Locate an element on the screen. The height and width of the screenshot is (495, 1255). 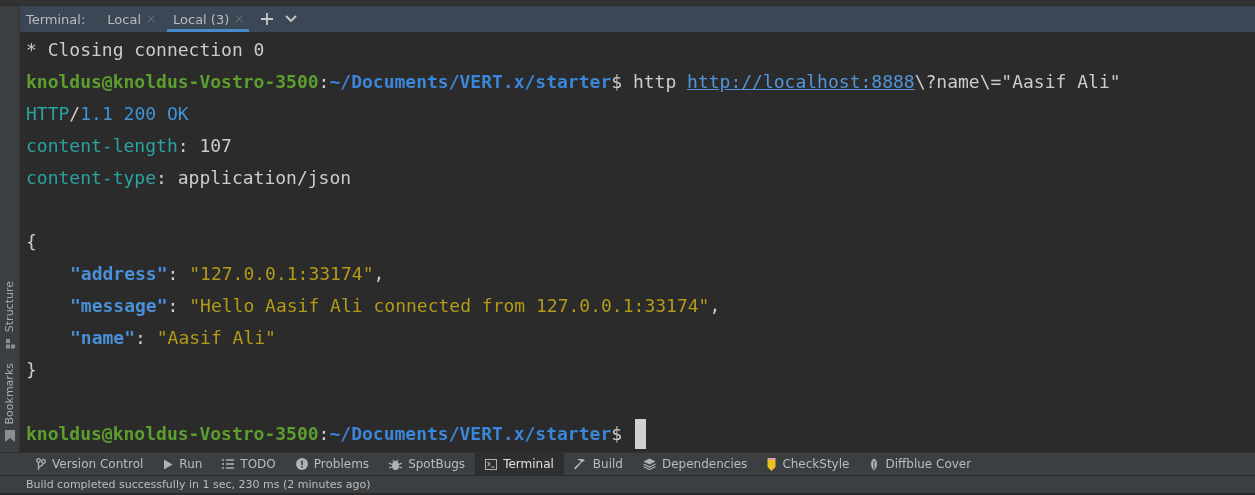
json-key: "message" is located at coordinates (119, 306).